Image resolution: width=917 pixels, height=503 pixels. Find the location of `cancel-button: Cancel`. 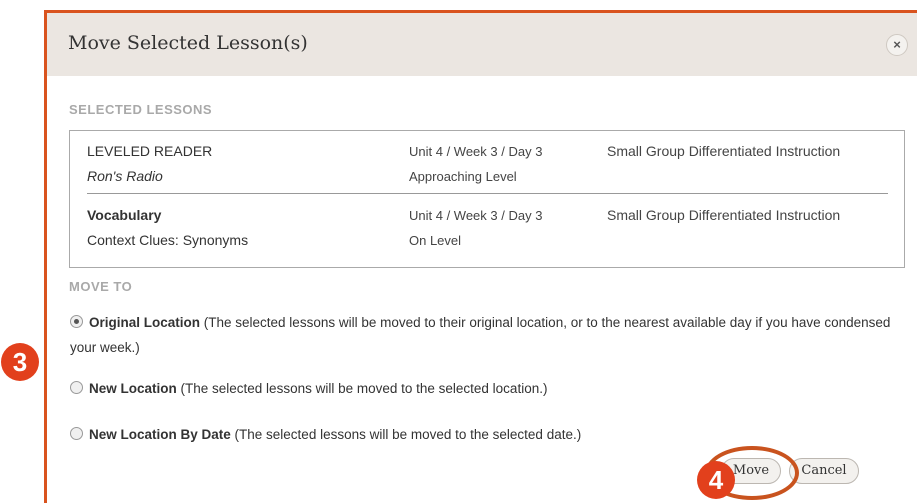

cancel-button: Cancel is located at coordinates (824, 471).